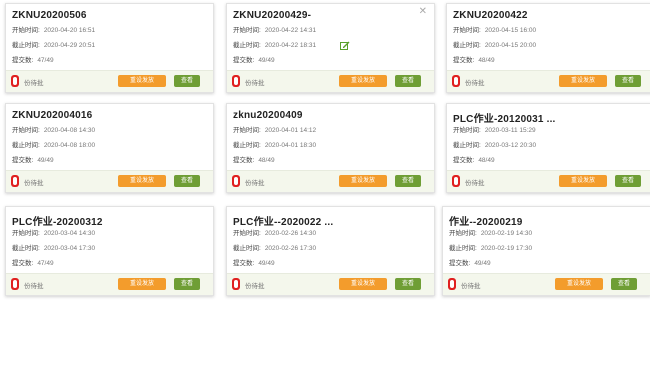 The image size is (650, 365). What do you see at coordinates (69, 45) in the screenshot?
I see `end-time-value: 2020-04-29 20:51` at bounding box center [69, 45].